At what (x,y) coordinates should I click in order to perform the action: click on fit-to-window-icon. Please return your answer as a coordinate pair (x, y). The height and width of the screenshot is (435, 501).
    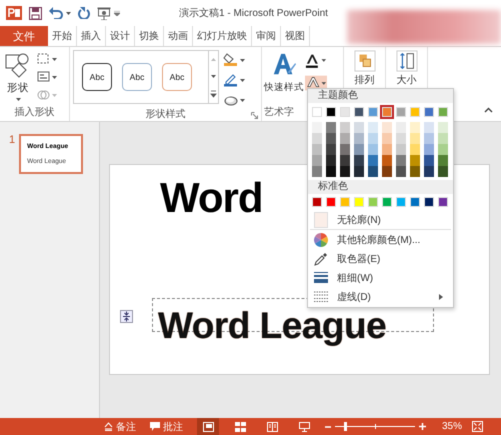
    Looking at the image, I should click on (478, 426).